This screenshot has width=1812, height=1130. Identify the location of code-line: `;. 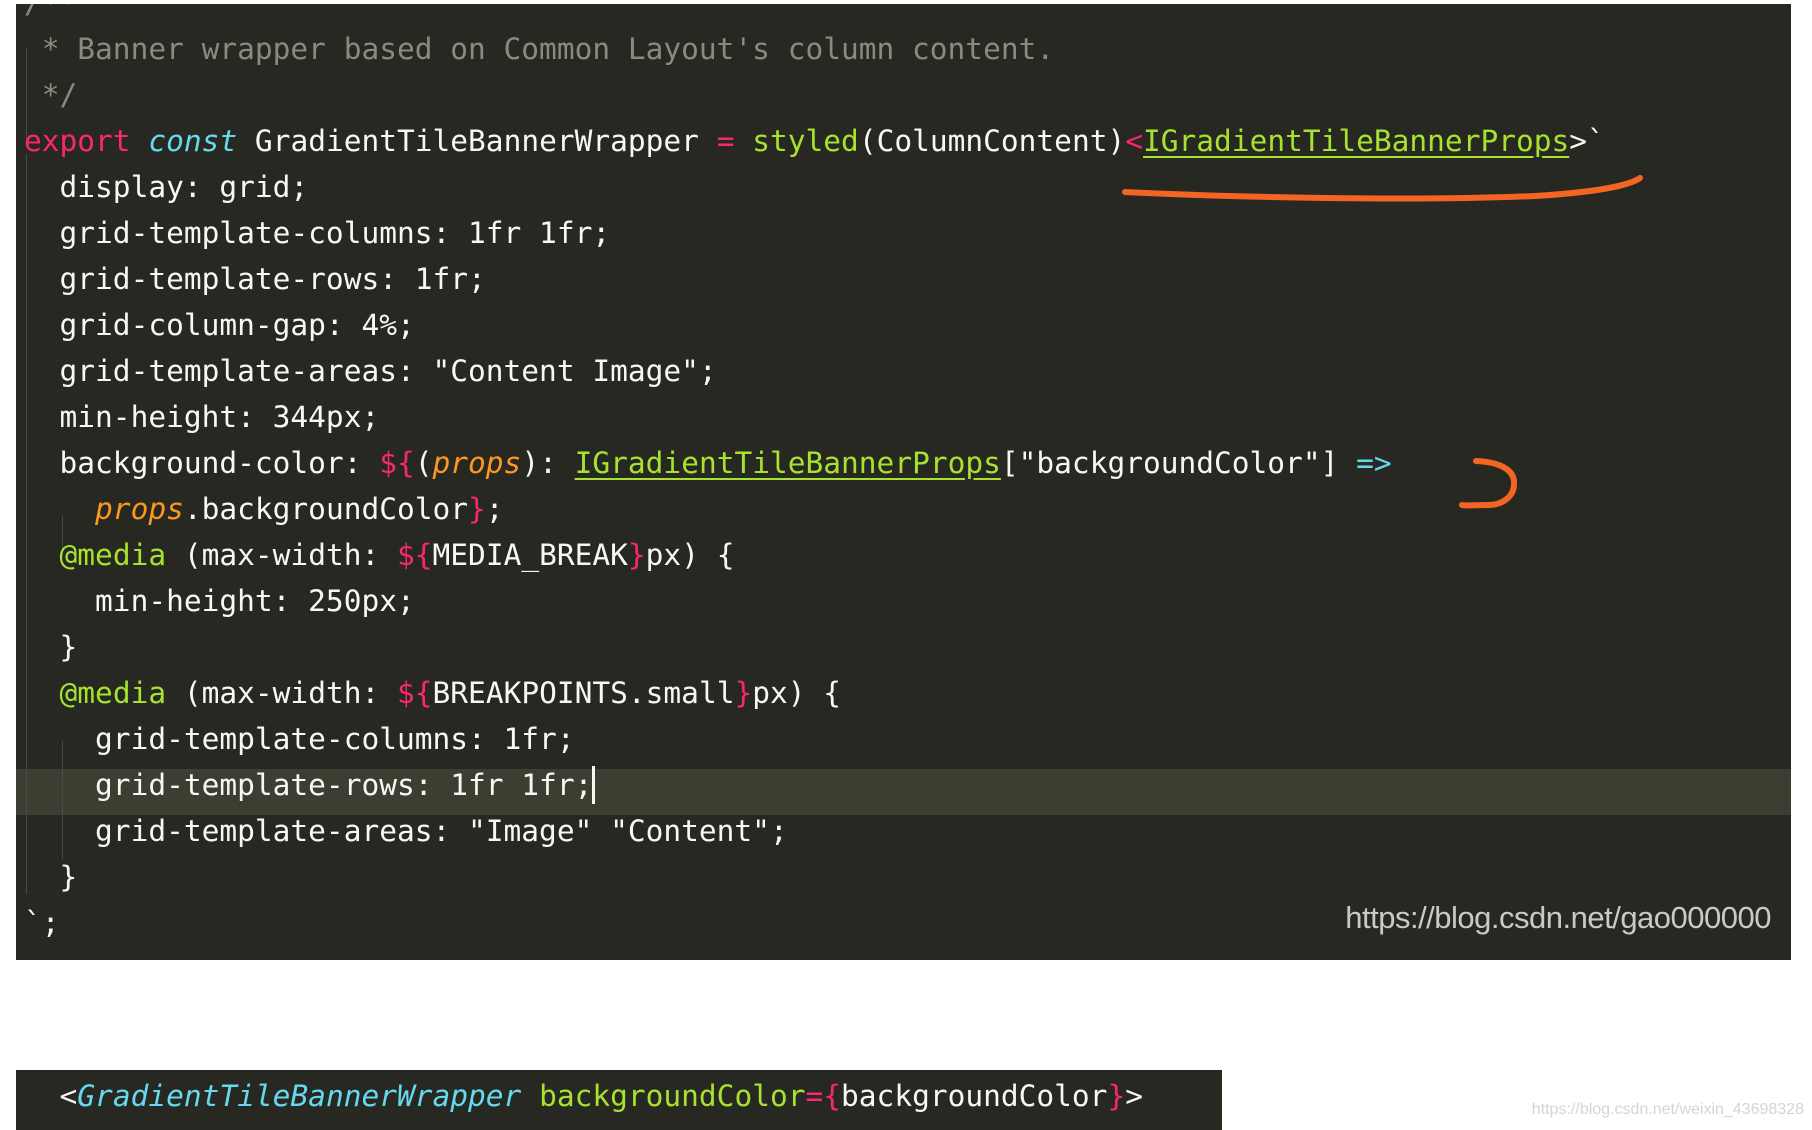
(42, 923).